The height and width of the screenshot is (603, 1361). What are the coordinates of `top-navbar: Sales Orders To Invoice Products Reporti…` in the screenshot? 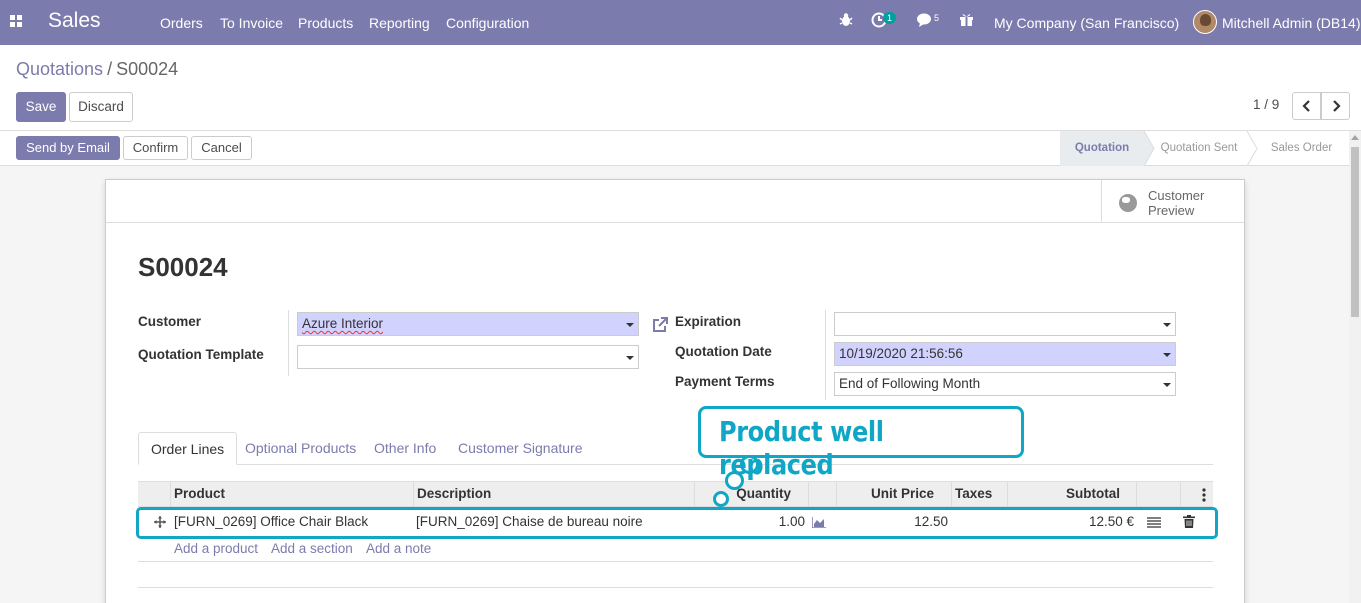 It's located at (680, 22).